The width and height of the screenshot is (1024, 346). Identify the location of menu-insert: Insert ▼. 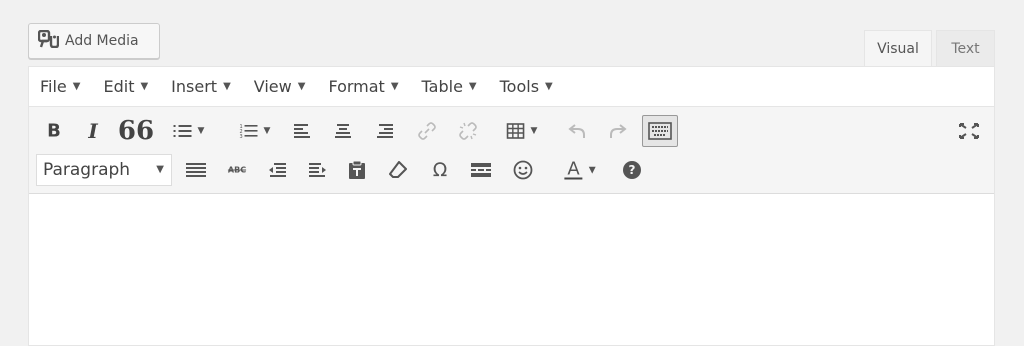
(201, 86).